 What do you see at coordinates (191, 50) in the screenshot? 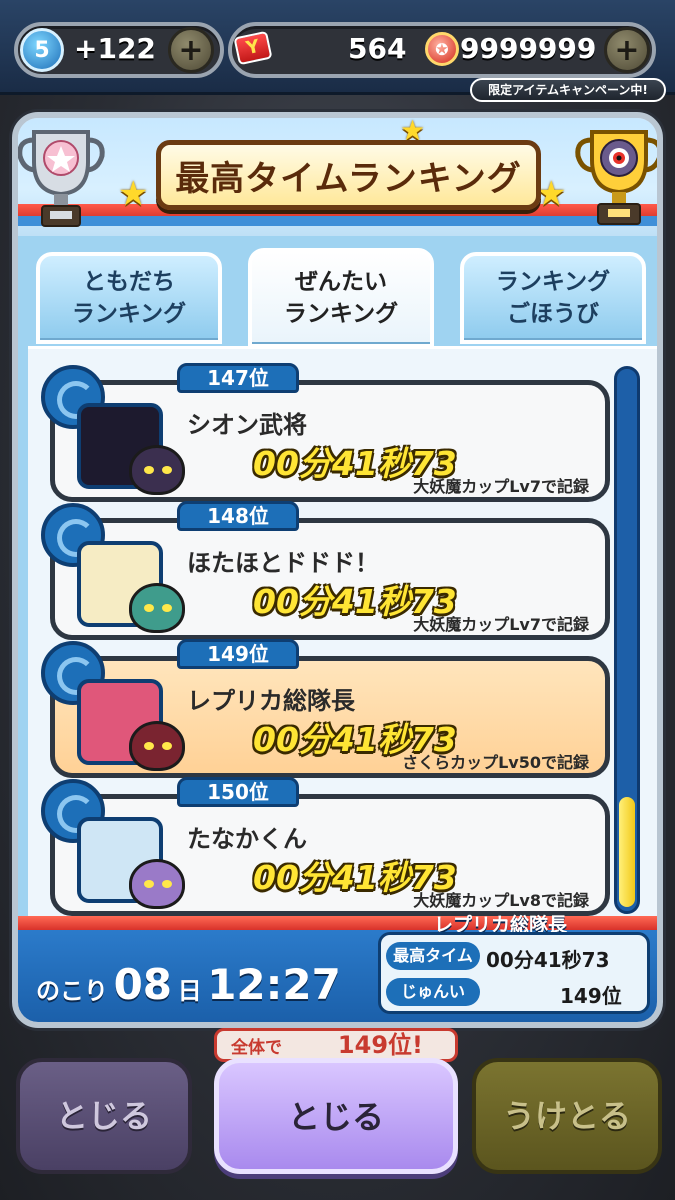
I see `add-stamina-button: +` at bounding box center [191, 50].